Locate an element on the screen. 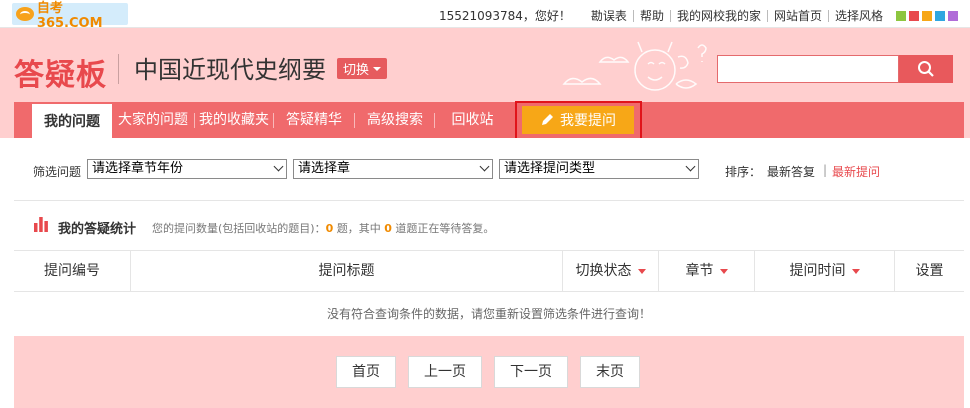 The image size is (970, 408). table-header: 提问编号 提问标题 切换状态 章节 提问时间 设置 is located at coordinates (489, 271).